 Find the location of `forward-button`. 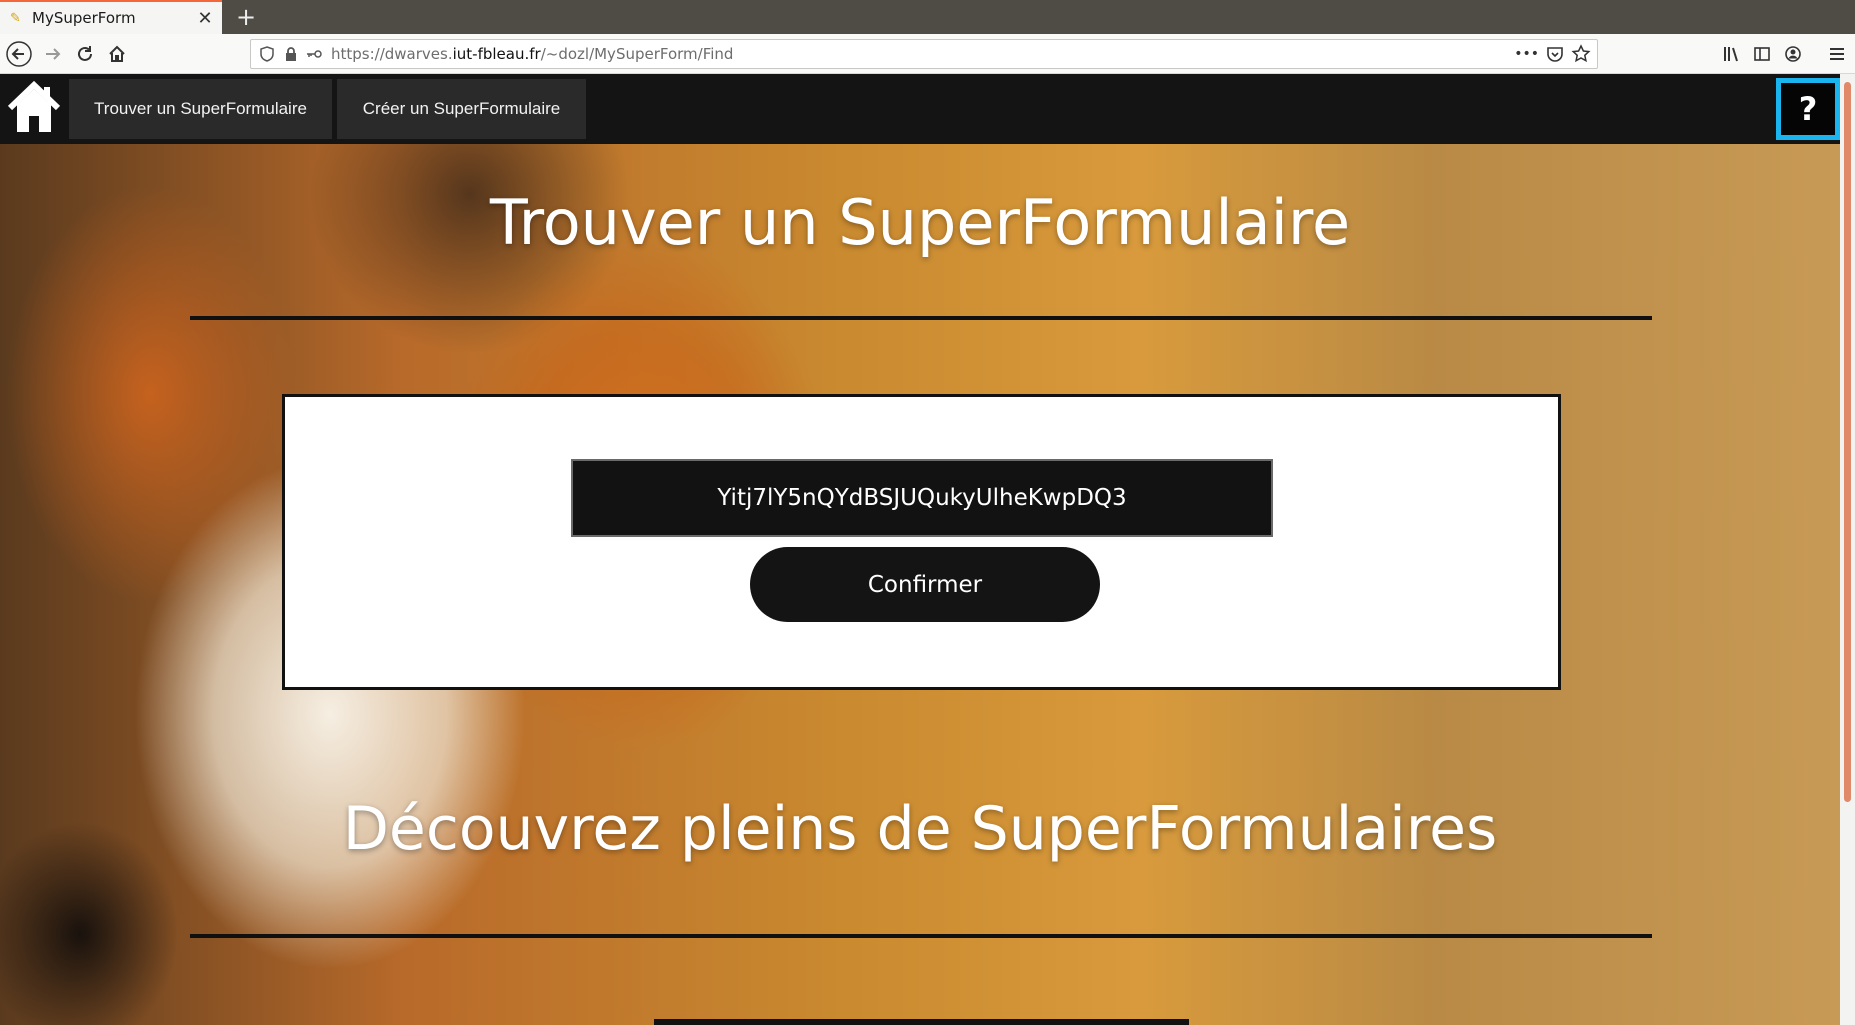

forward-button is located at coordinates (53, 54).